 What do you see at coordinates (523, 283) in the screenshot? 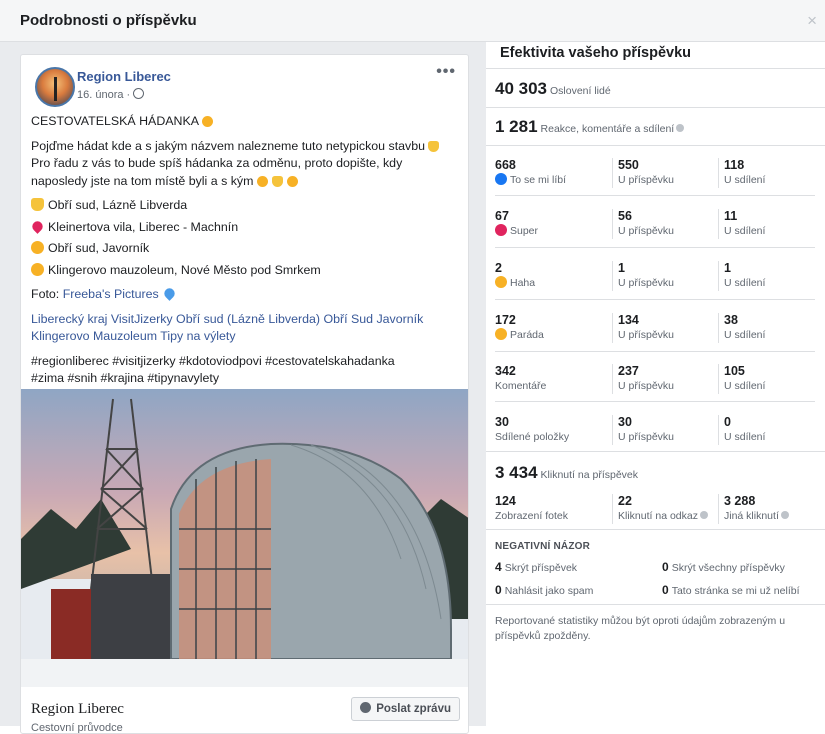
I see `haha-label: Haha` at bounding box center [523, 283].